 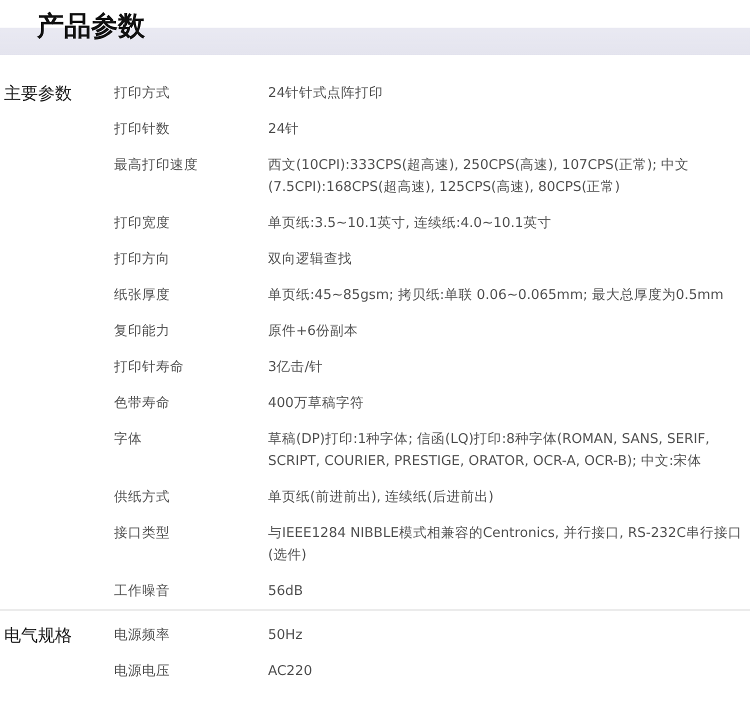 What do you see at coordinates (142, 533) in the screenshot?
I see `spec-label: 接口类型` at bounding box center [142, 533].